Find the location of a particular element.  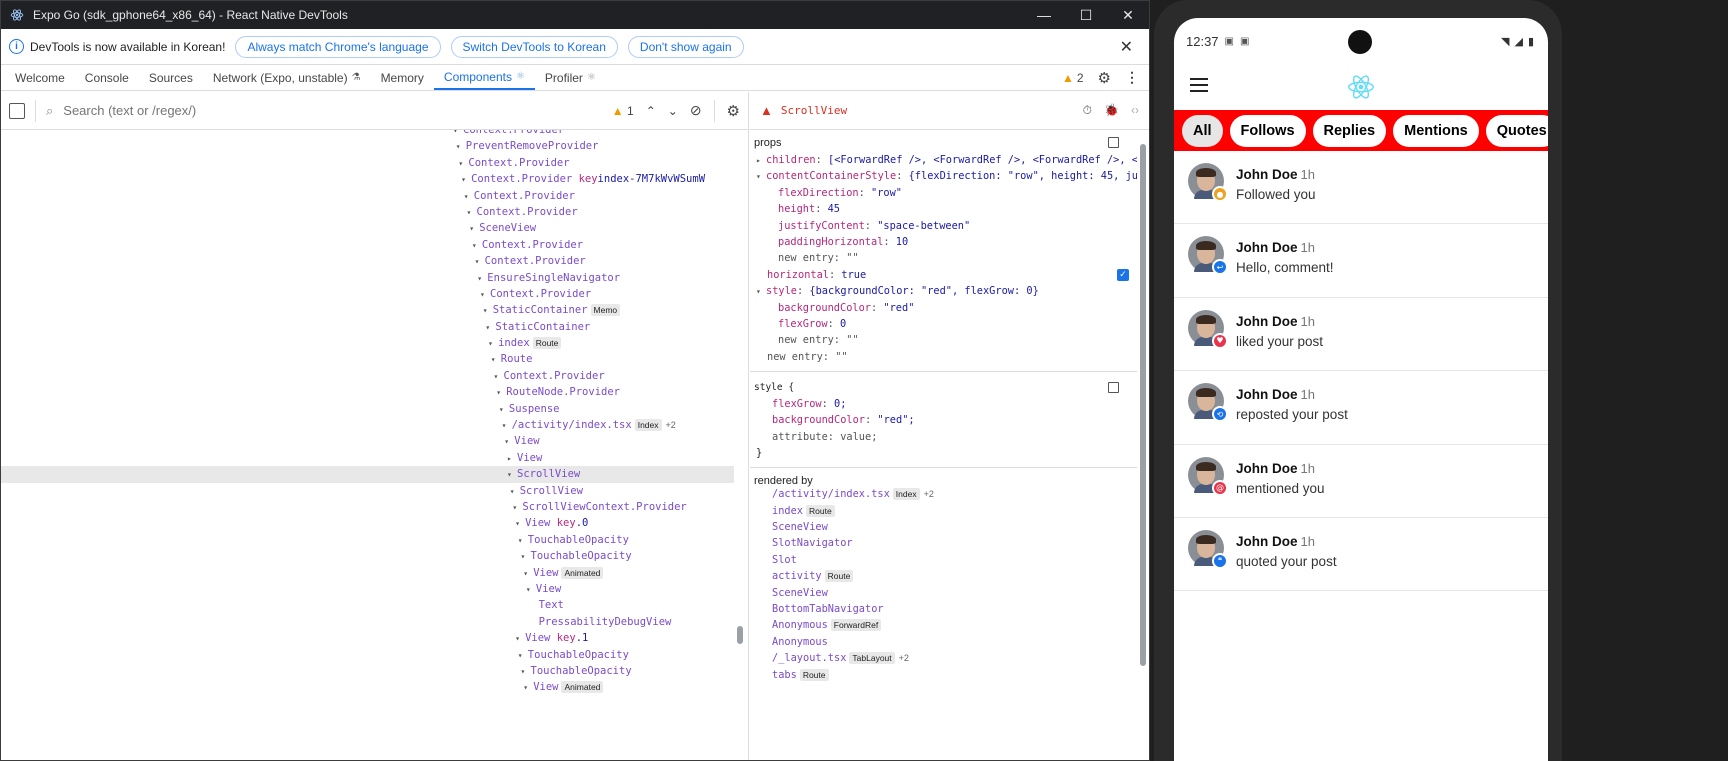

tree-row: Text is located at coordinates (367, 605).